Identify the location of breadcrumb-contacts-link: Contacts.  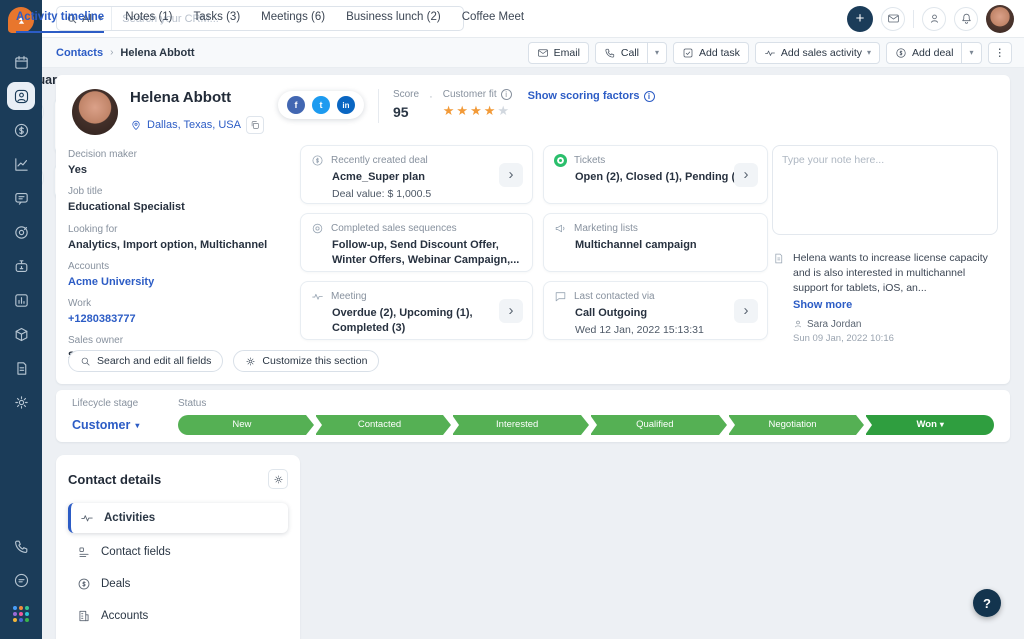
(79, 53).